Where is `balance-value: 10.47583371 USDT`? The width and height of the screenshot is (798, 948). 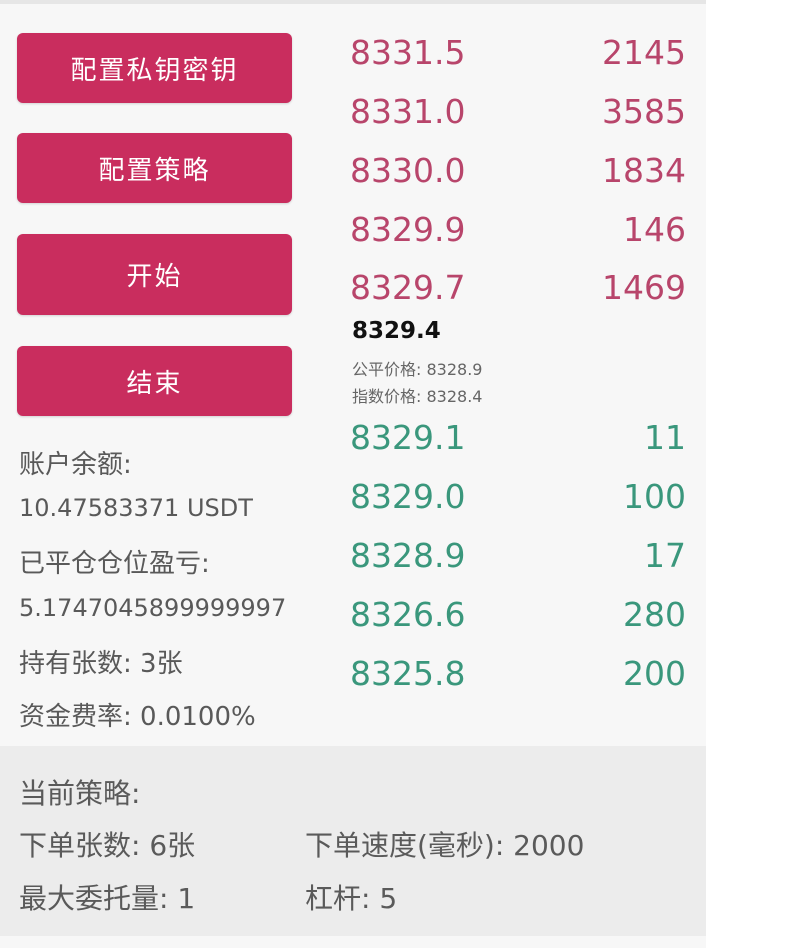 balance-value: 10.47583371 USDT is located at coordinates (136, 508).